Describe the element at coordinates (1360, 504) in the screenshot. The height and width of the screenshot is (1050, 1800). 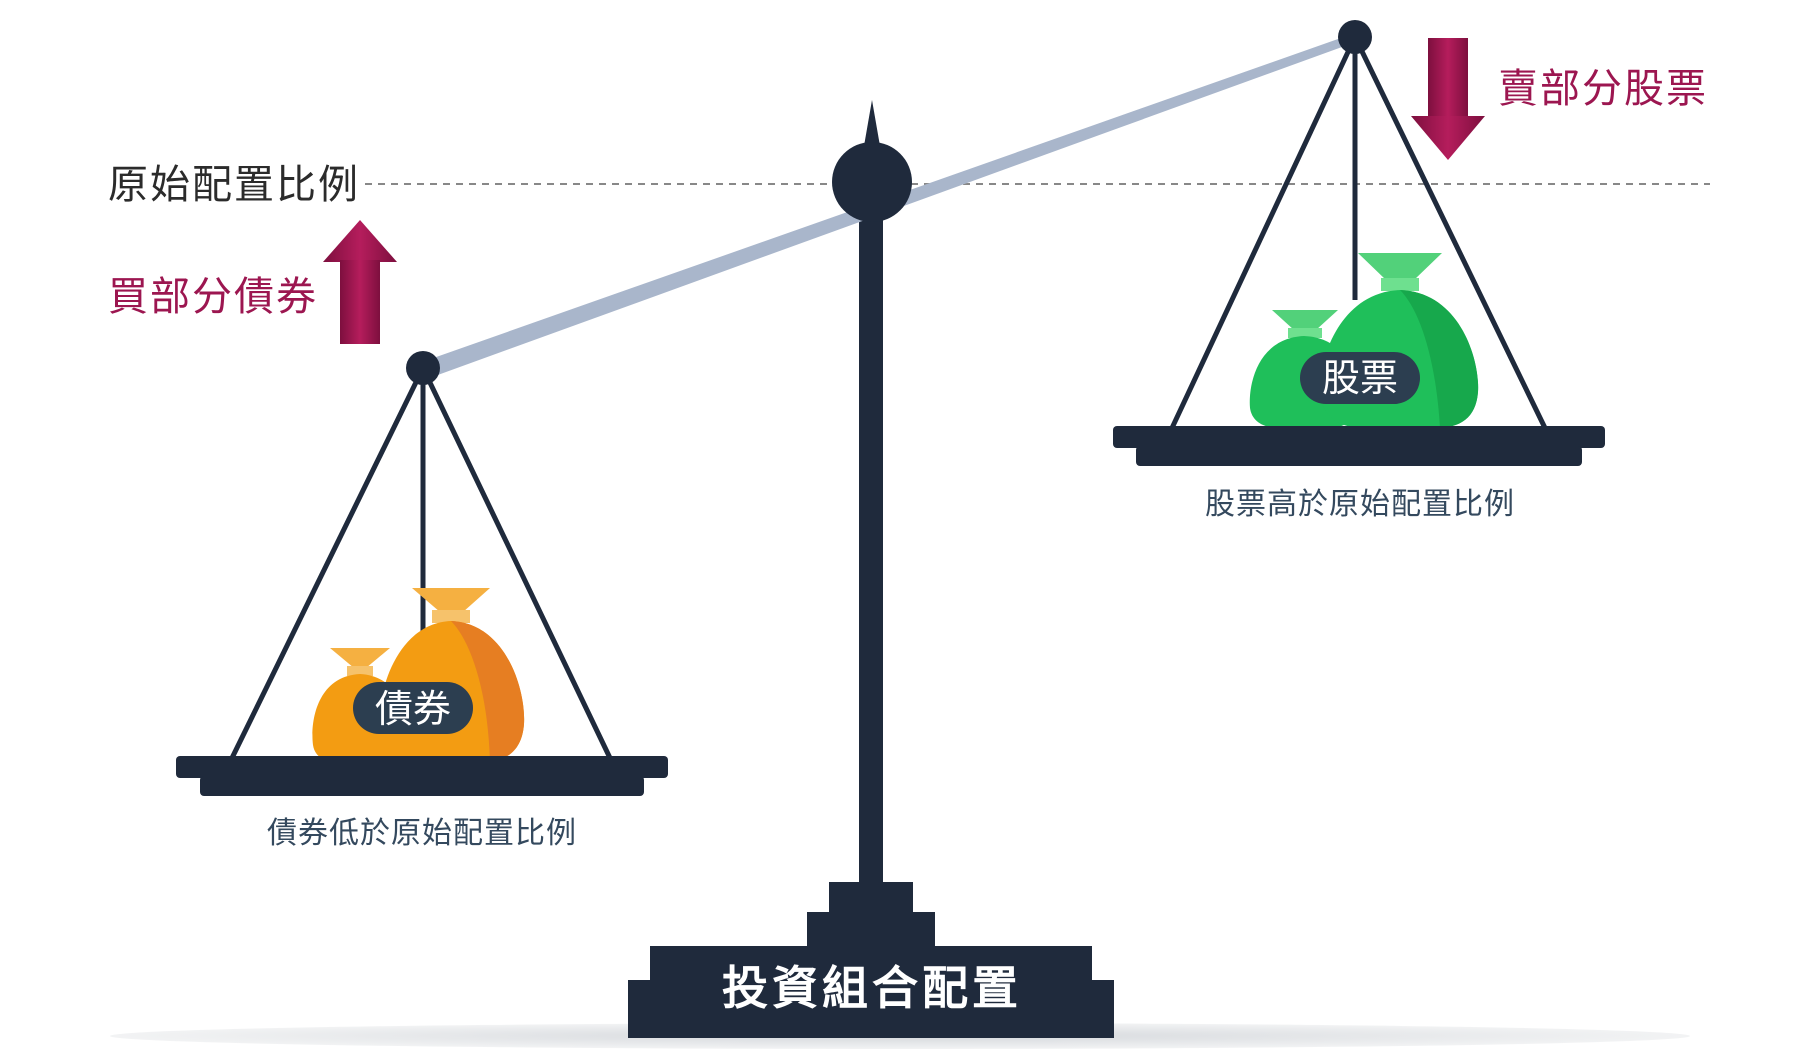
I see `right-pan-caption: 股票高於原始配置比例` at that location.